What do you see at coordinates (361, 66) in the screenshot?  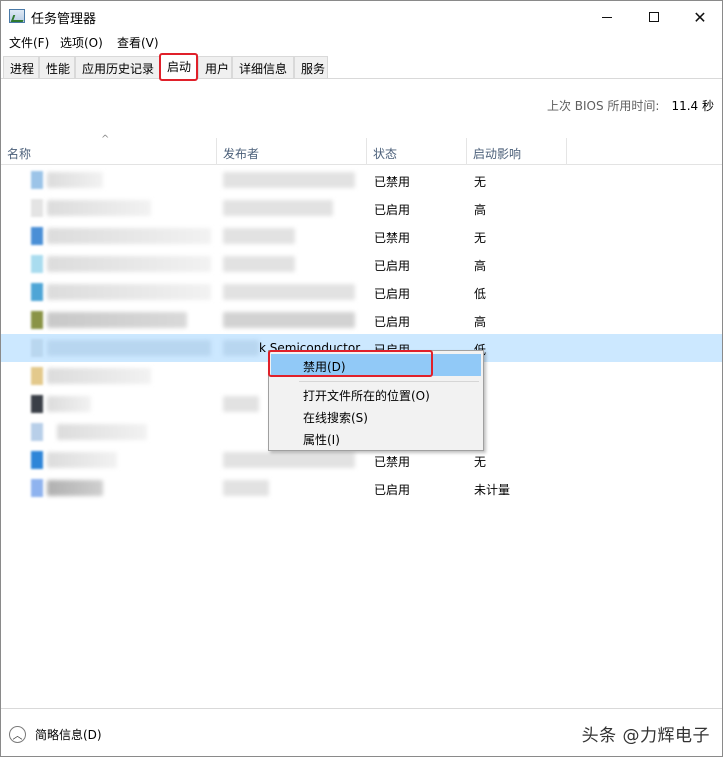 I see `tab-strip: 进程 性能 应用历史记录 启动 用户 详细信息 服务` at bounding box center [361, 66].